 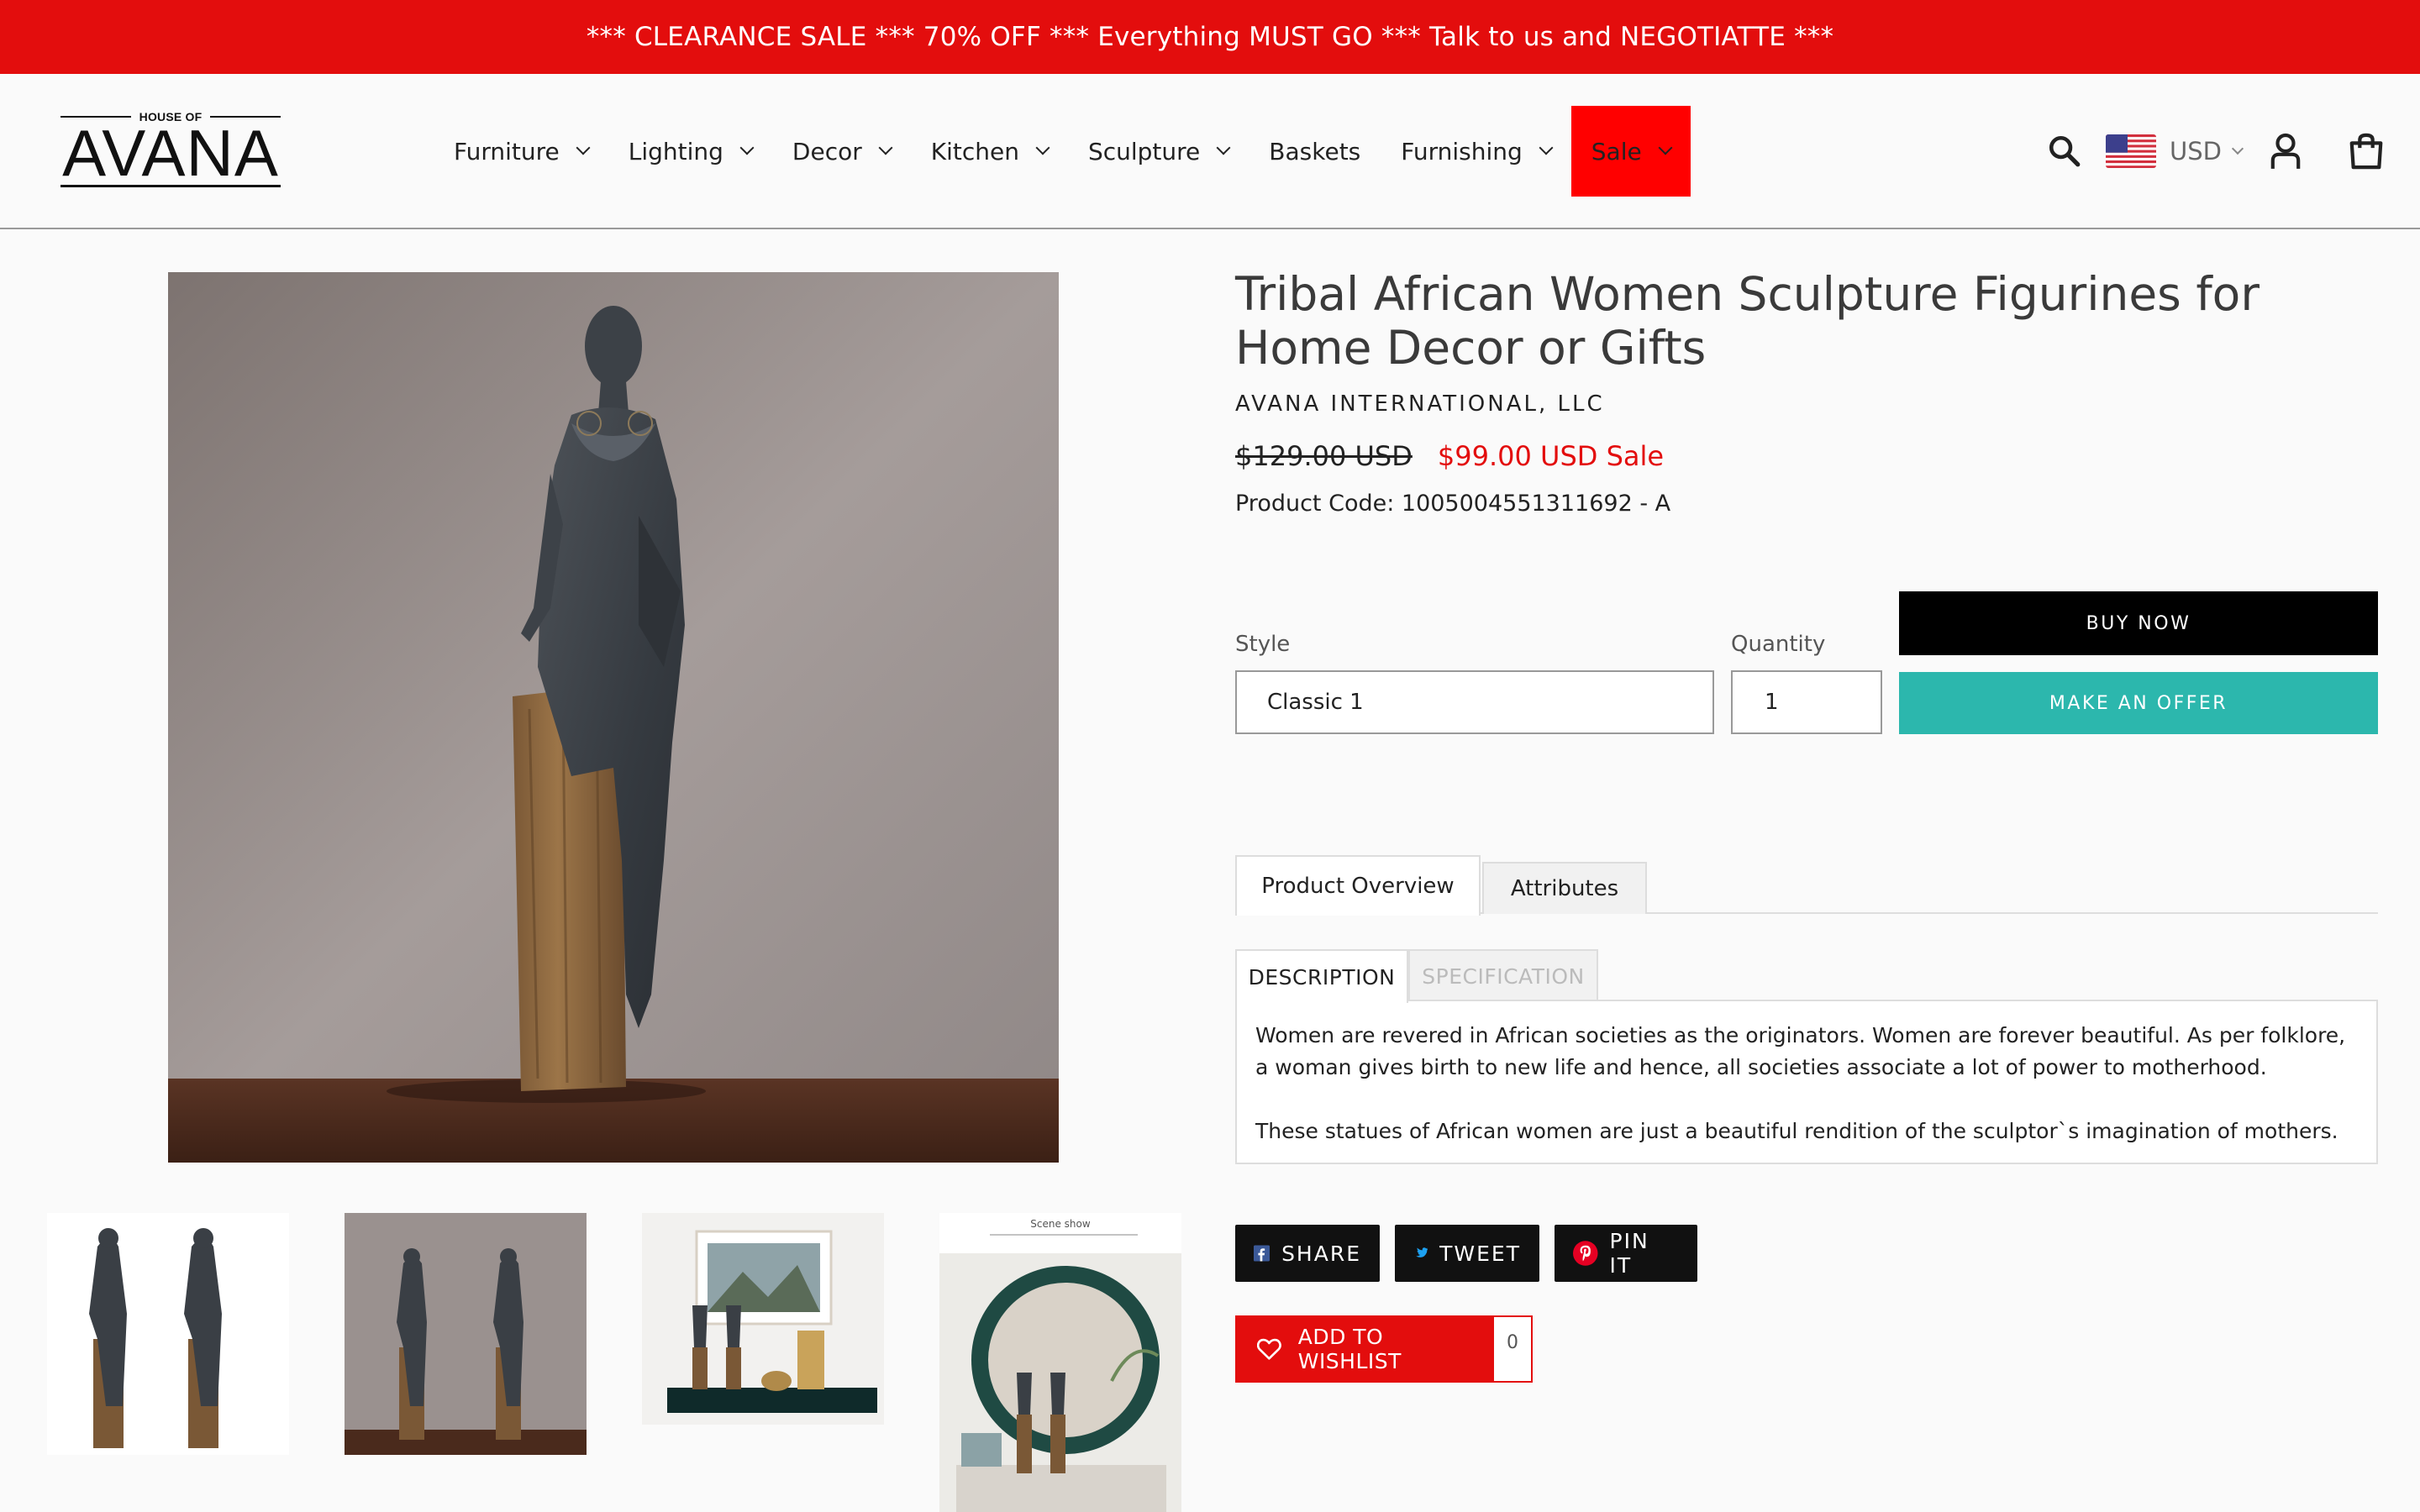 What do you see at coordinates (1586, 1253) in the screenshot?
I see `pinterest-icon` at bounding box center [1586, 1253].